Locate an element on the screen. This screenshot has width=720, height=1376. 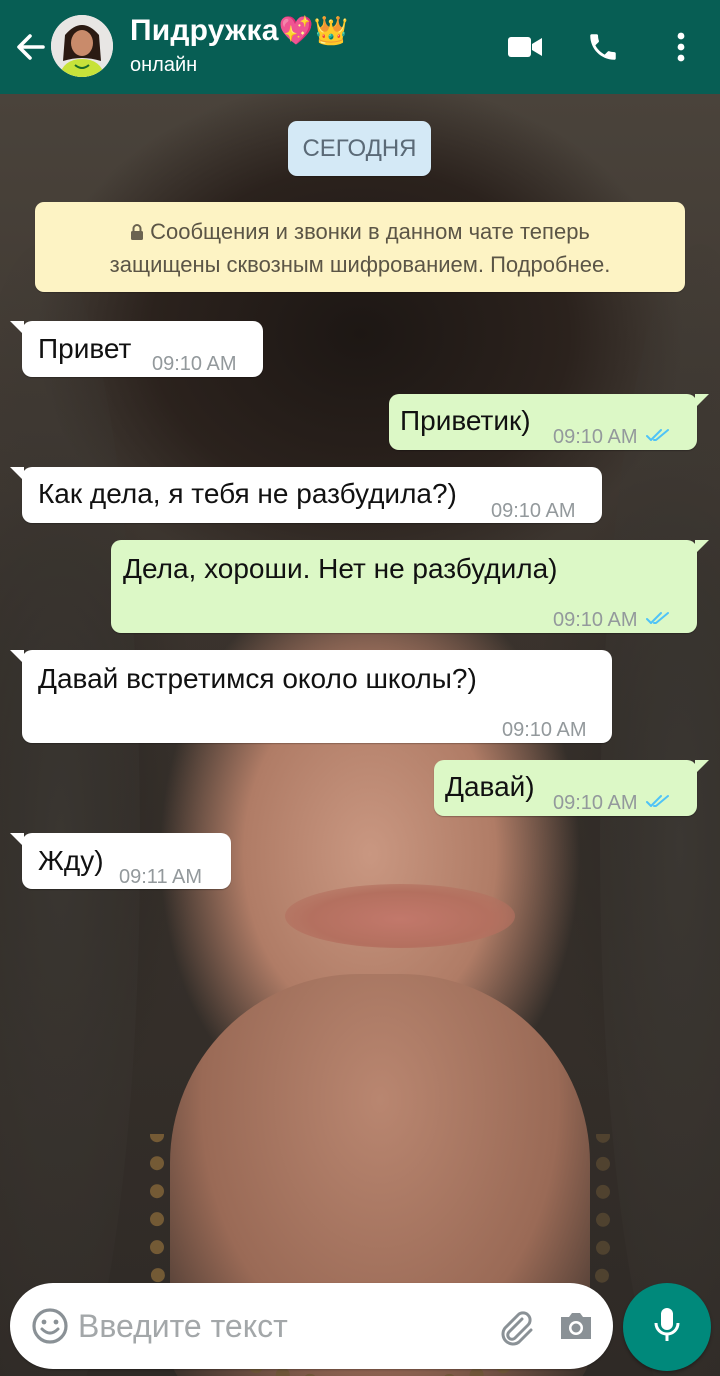
message-bubble-outgoing: Давай) 09:10 AM is located at coordinates (571, 788).